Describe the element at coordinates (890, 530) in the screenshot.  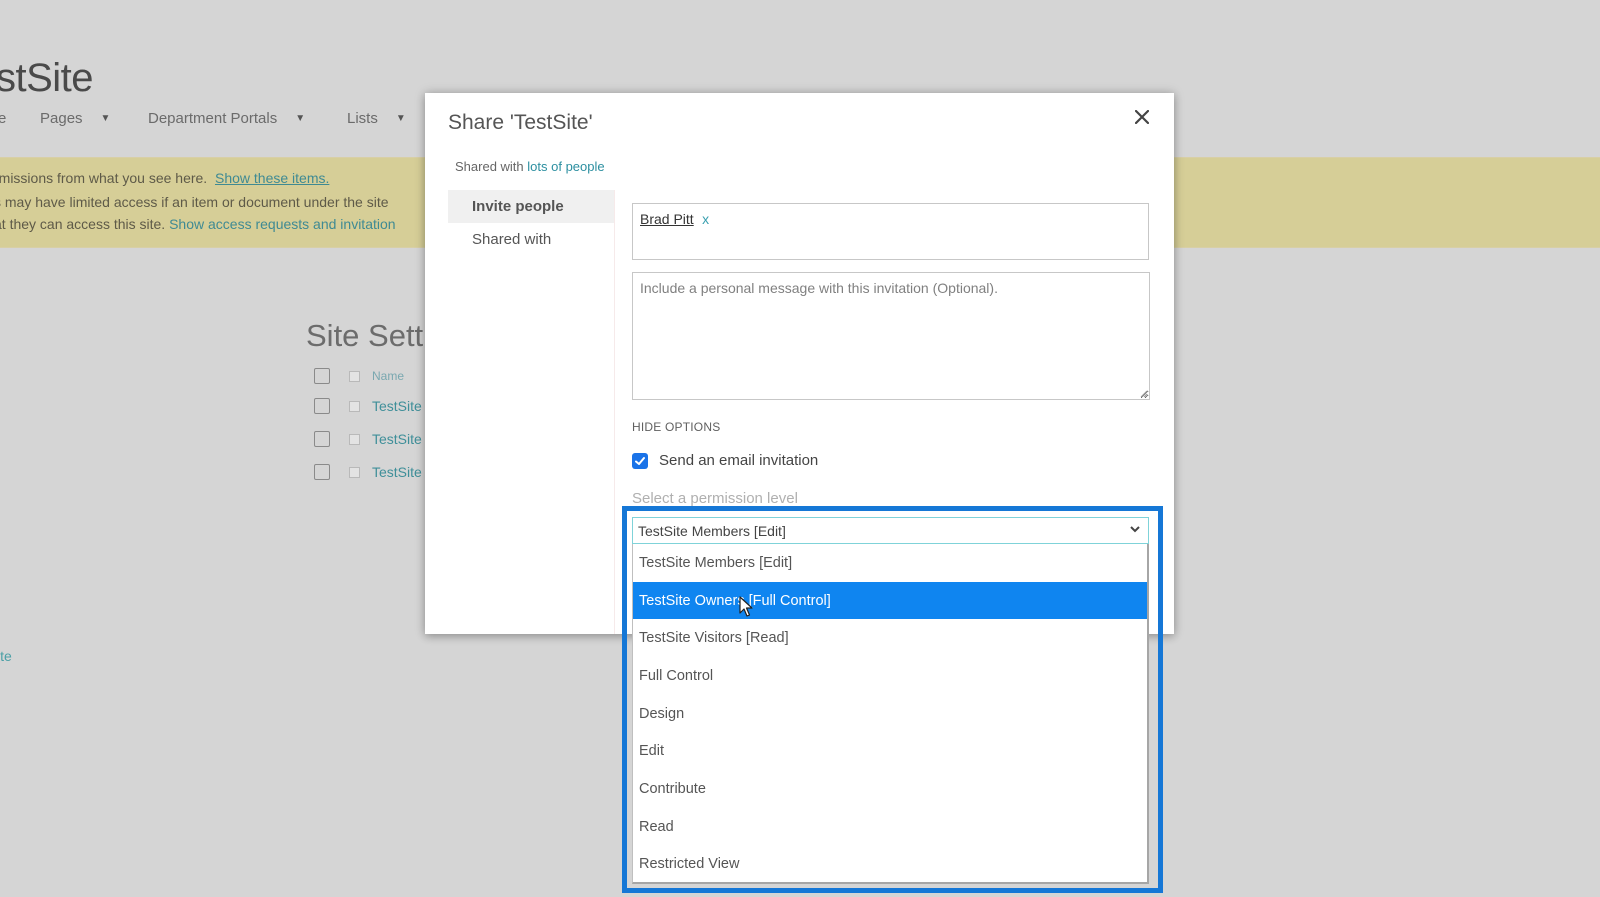
I see `permission-level-select: TestSite Members [Edit]` at that location.